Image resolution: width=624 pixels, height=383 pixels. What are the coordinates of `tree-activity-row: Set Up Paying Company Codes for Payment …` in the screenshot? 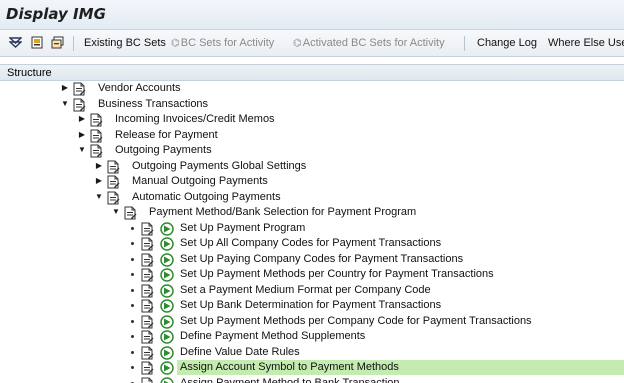 It's located at (312, 260).